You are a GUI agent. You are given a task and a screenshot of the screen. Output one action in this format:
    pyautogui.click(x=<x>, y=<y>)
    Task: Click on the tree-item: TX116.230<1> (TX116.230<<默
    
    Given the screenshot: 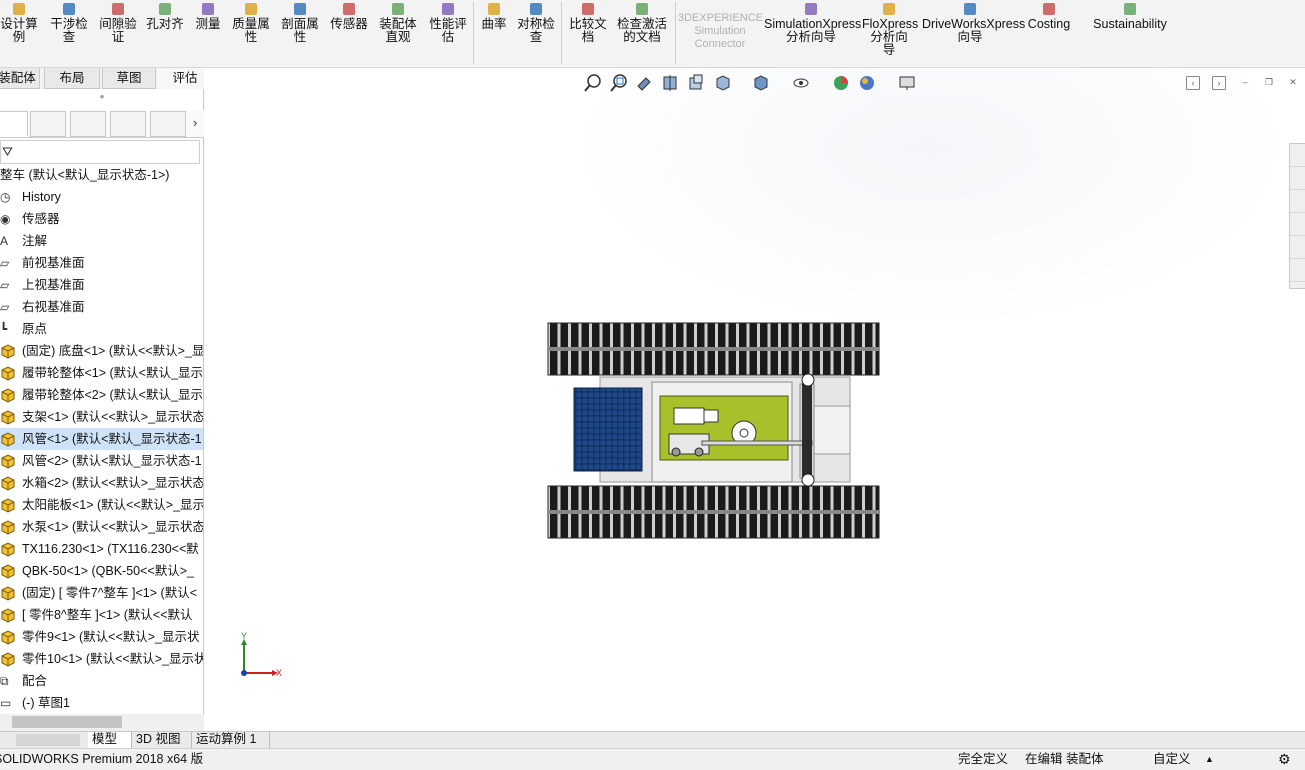 What is the action you would take?
    pyautogui.click(x=101, y=549)
    